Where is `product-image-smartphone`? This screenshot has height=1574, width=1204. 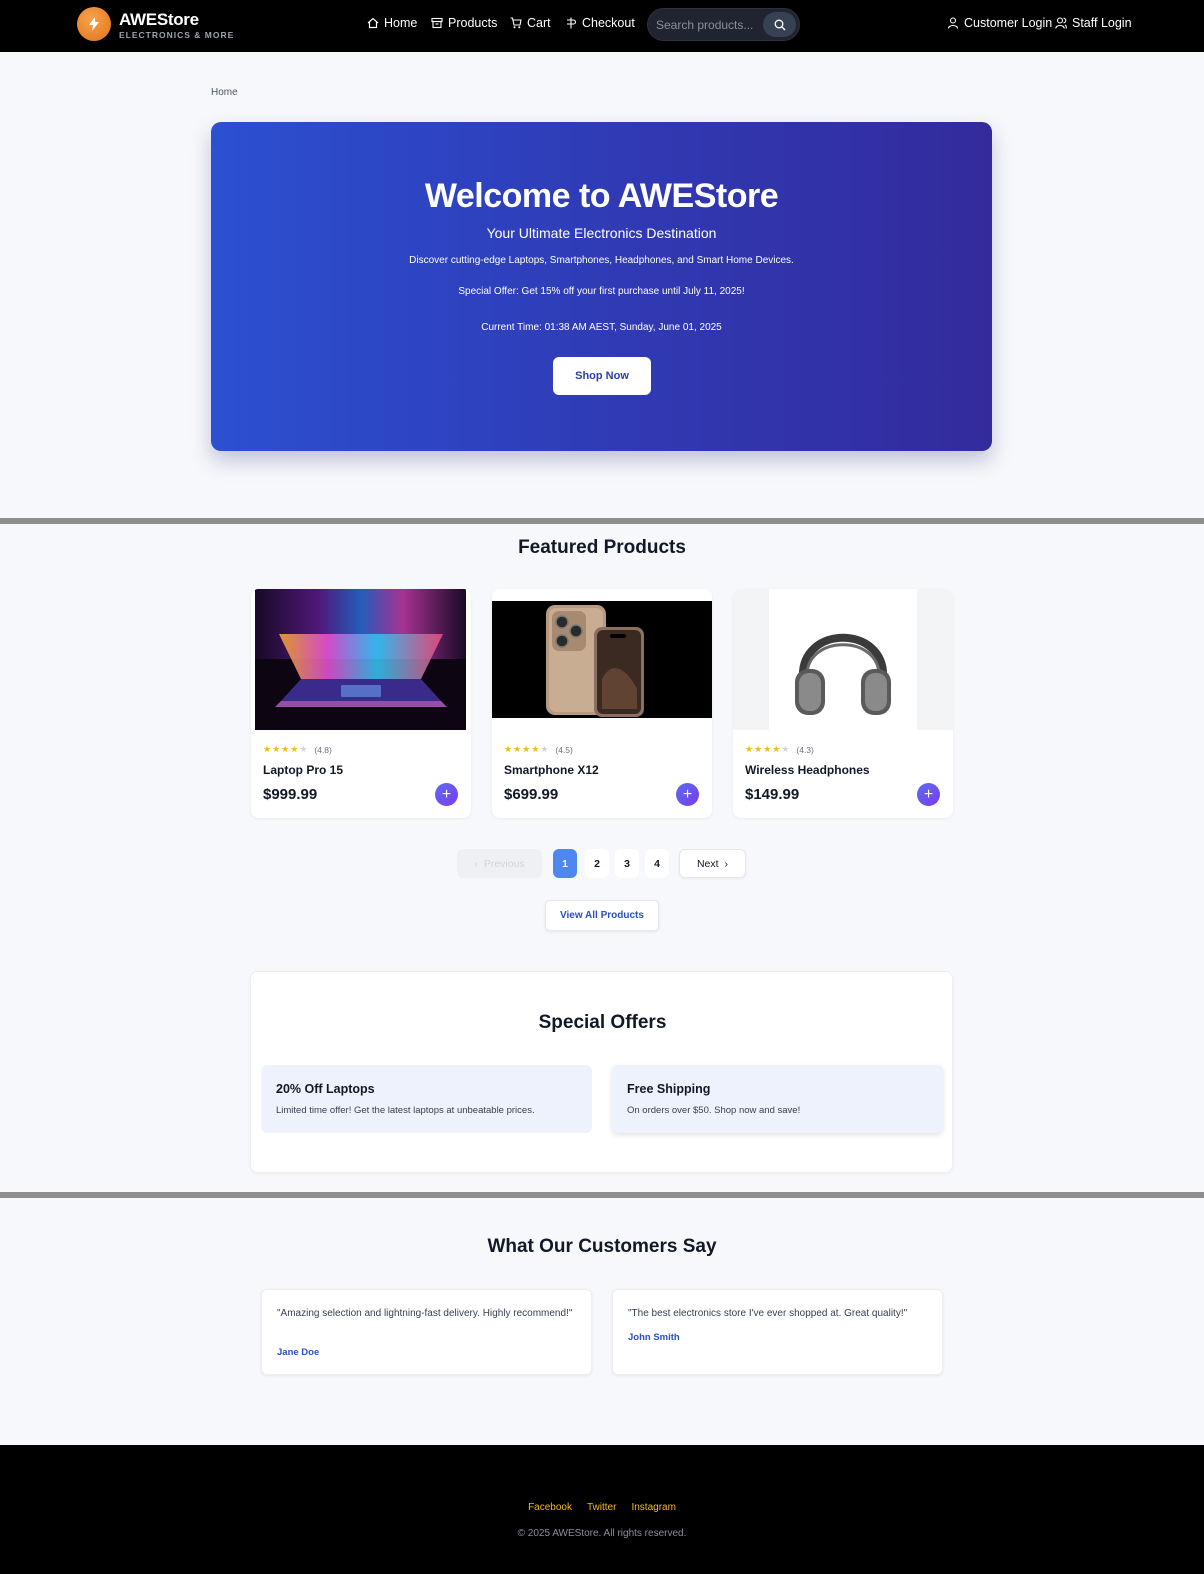 product-image-smartphone is located at coordinates (602, 659).